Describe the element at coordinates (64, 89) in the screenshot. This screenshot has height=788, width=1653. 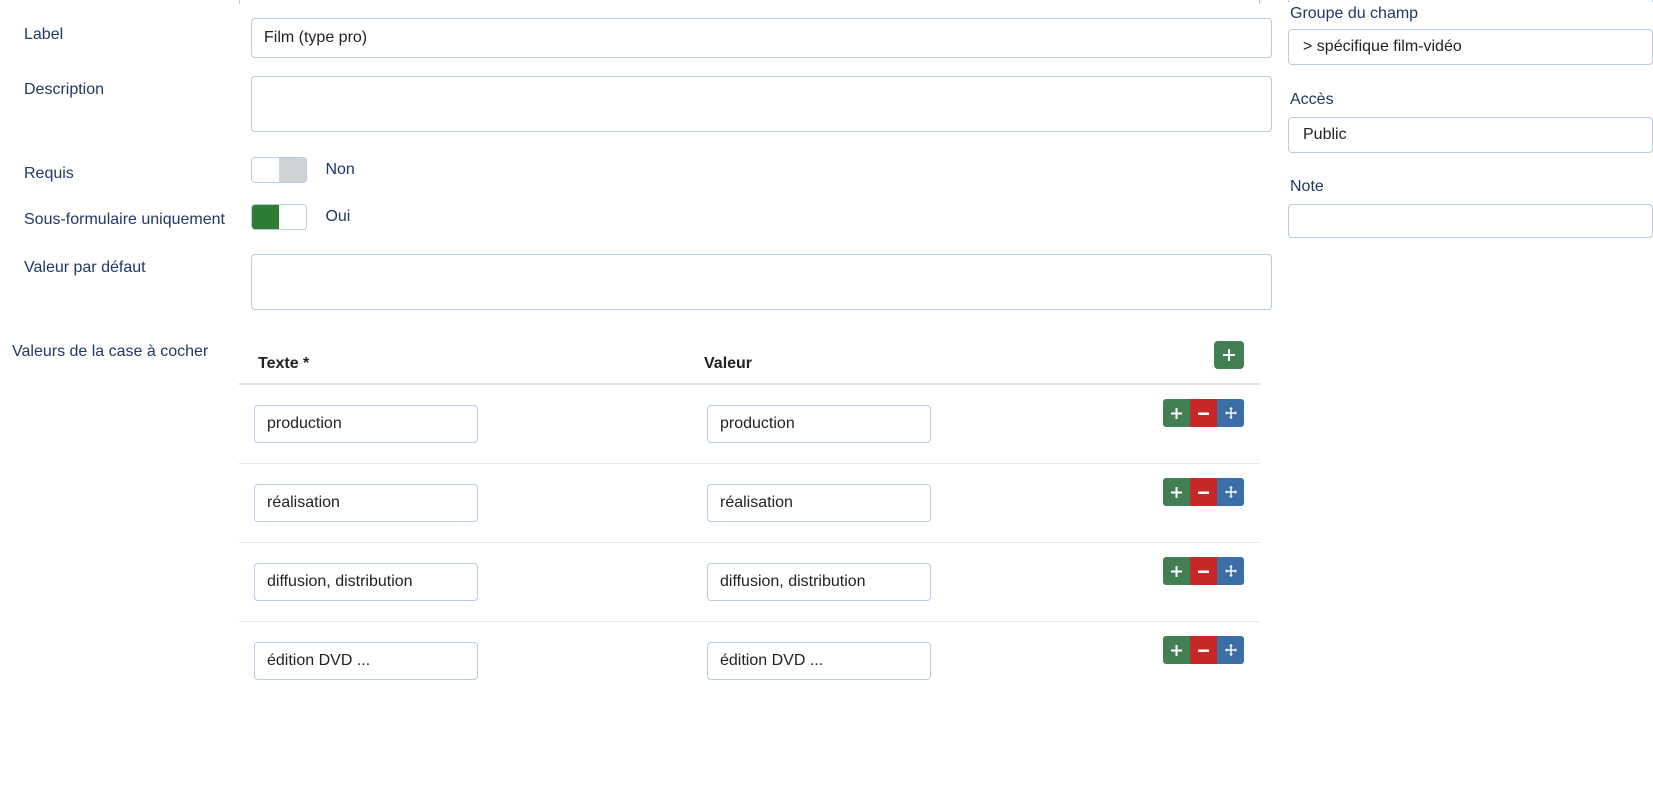
I see `description-field-label: Description` at that location.